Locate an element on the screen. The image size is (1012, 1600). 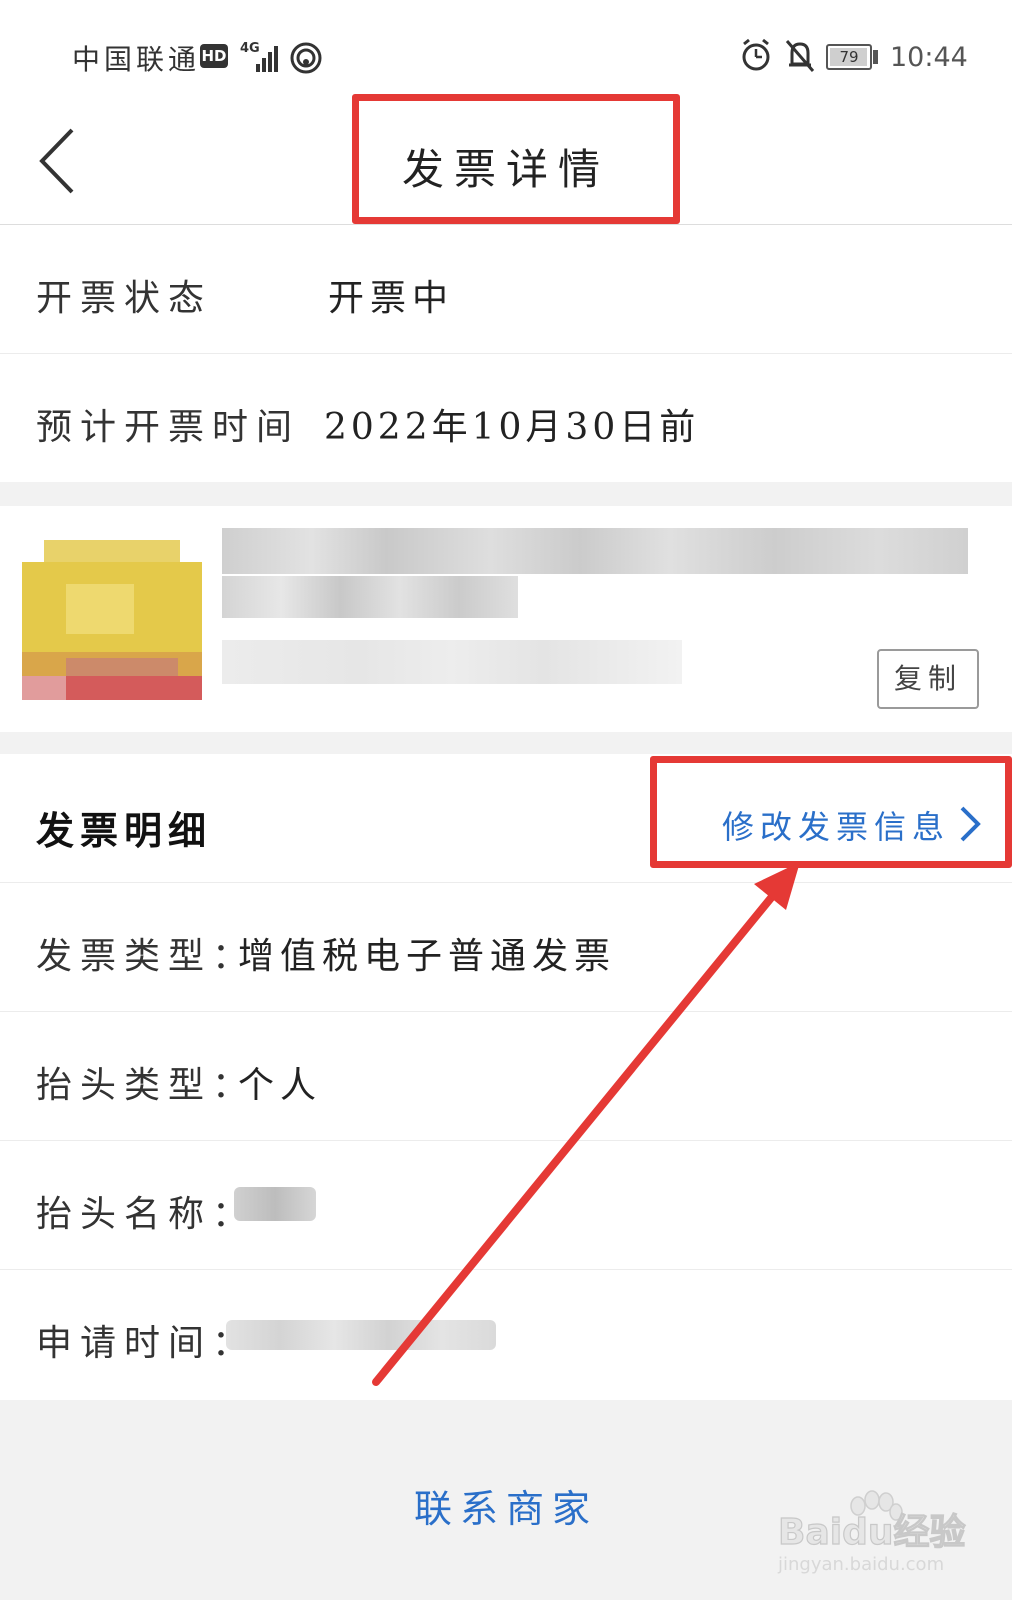
eta-row: 预计开票时间 2022年10月30日前 is located at coordinates (506, 418).